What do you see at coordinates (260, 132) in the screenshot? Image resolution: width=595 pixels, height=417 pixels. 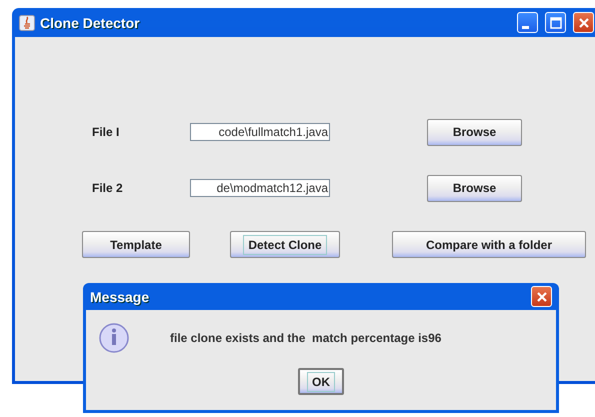 I see `file-path-field: code\fullmatch1.java` at bounding box center [260, 132].